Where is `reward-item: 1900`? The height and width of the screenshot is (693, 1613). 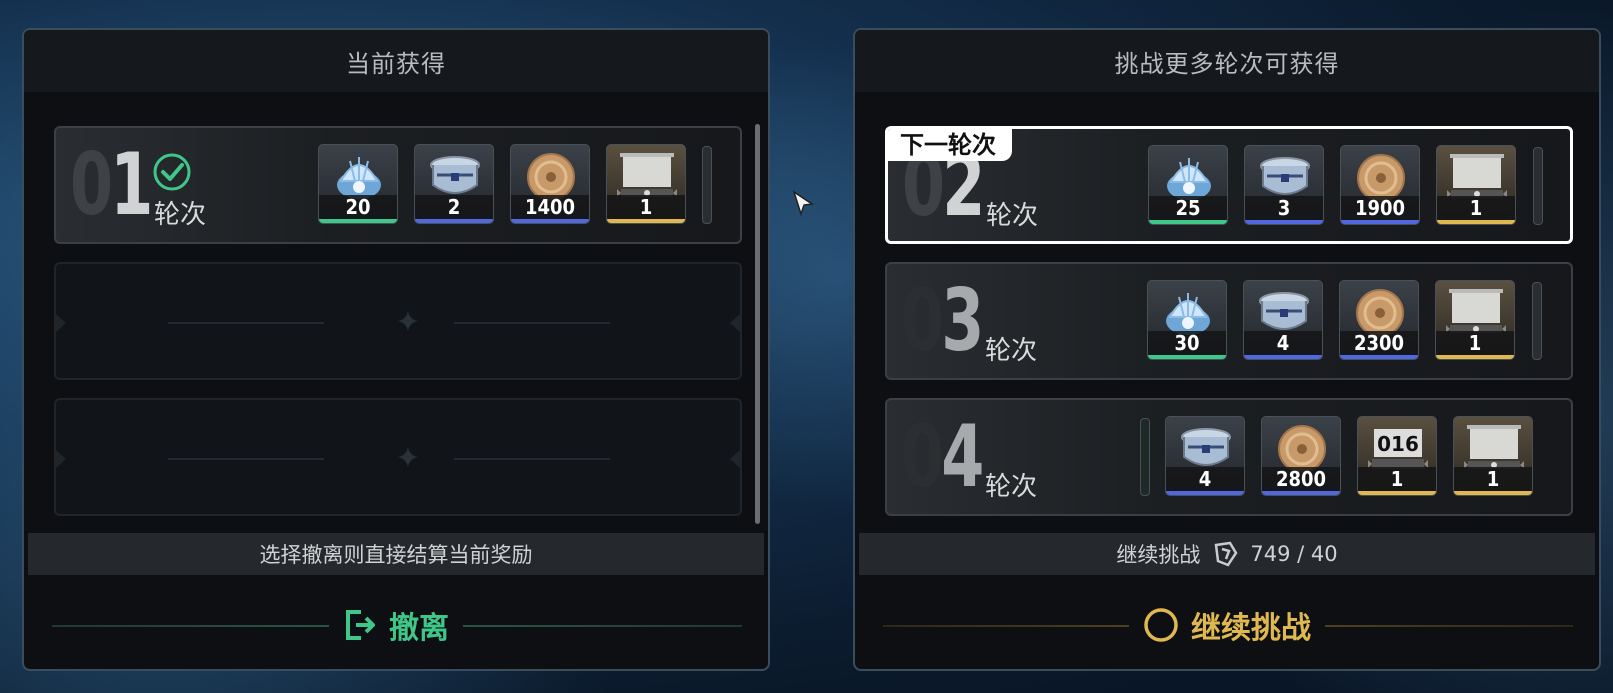
reward-item: 1900 is located at coordinates (1380, 185).